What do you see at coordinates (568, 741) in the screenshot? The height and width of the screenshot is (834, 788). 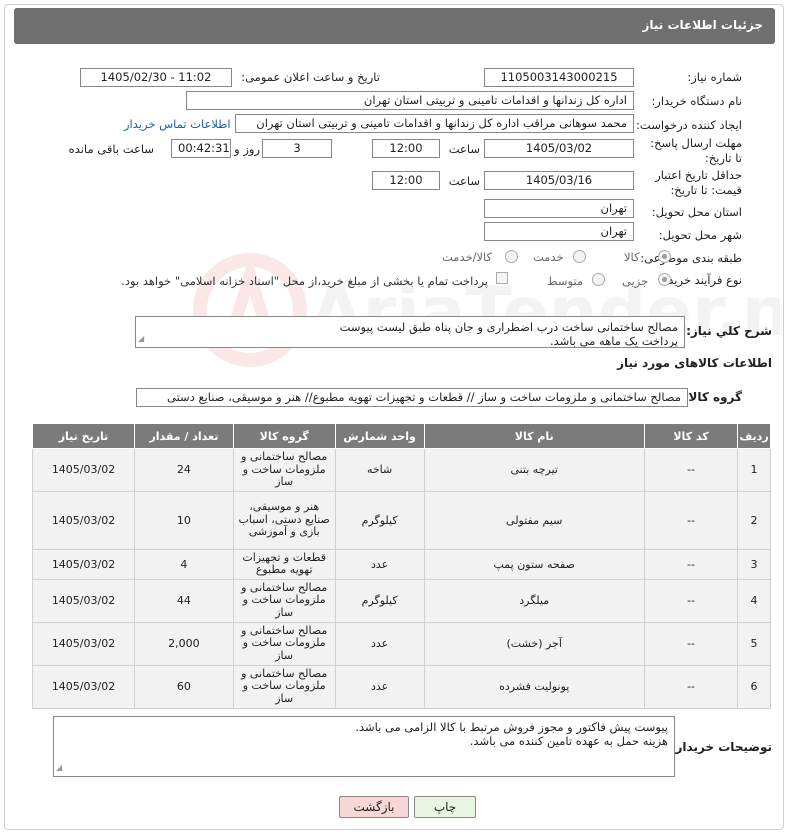 I see `buyer-notes-line-2: هزینه حمل به عهده تامین کننده می باشد.` at bounding box center [568, 741].